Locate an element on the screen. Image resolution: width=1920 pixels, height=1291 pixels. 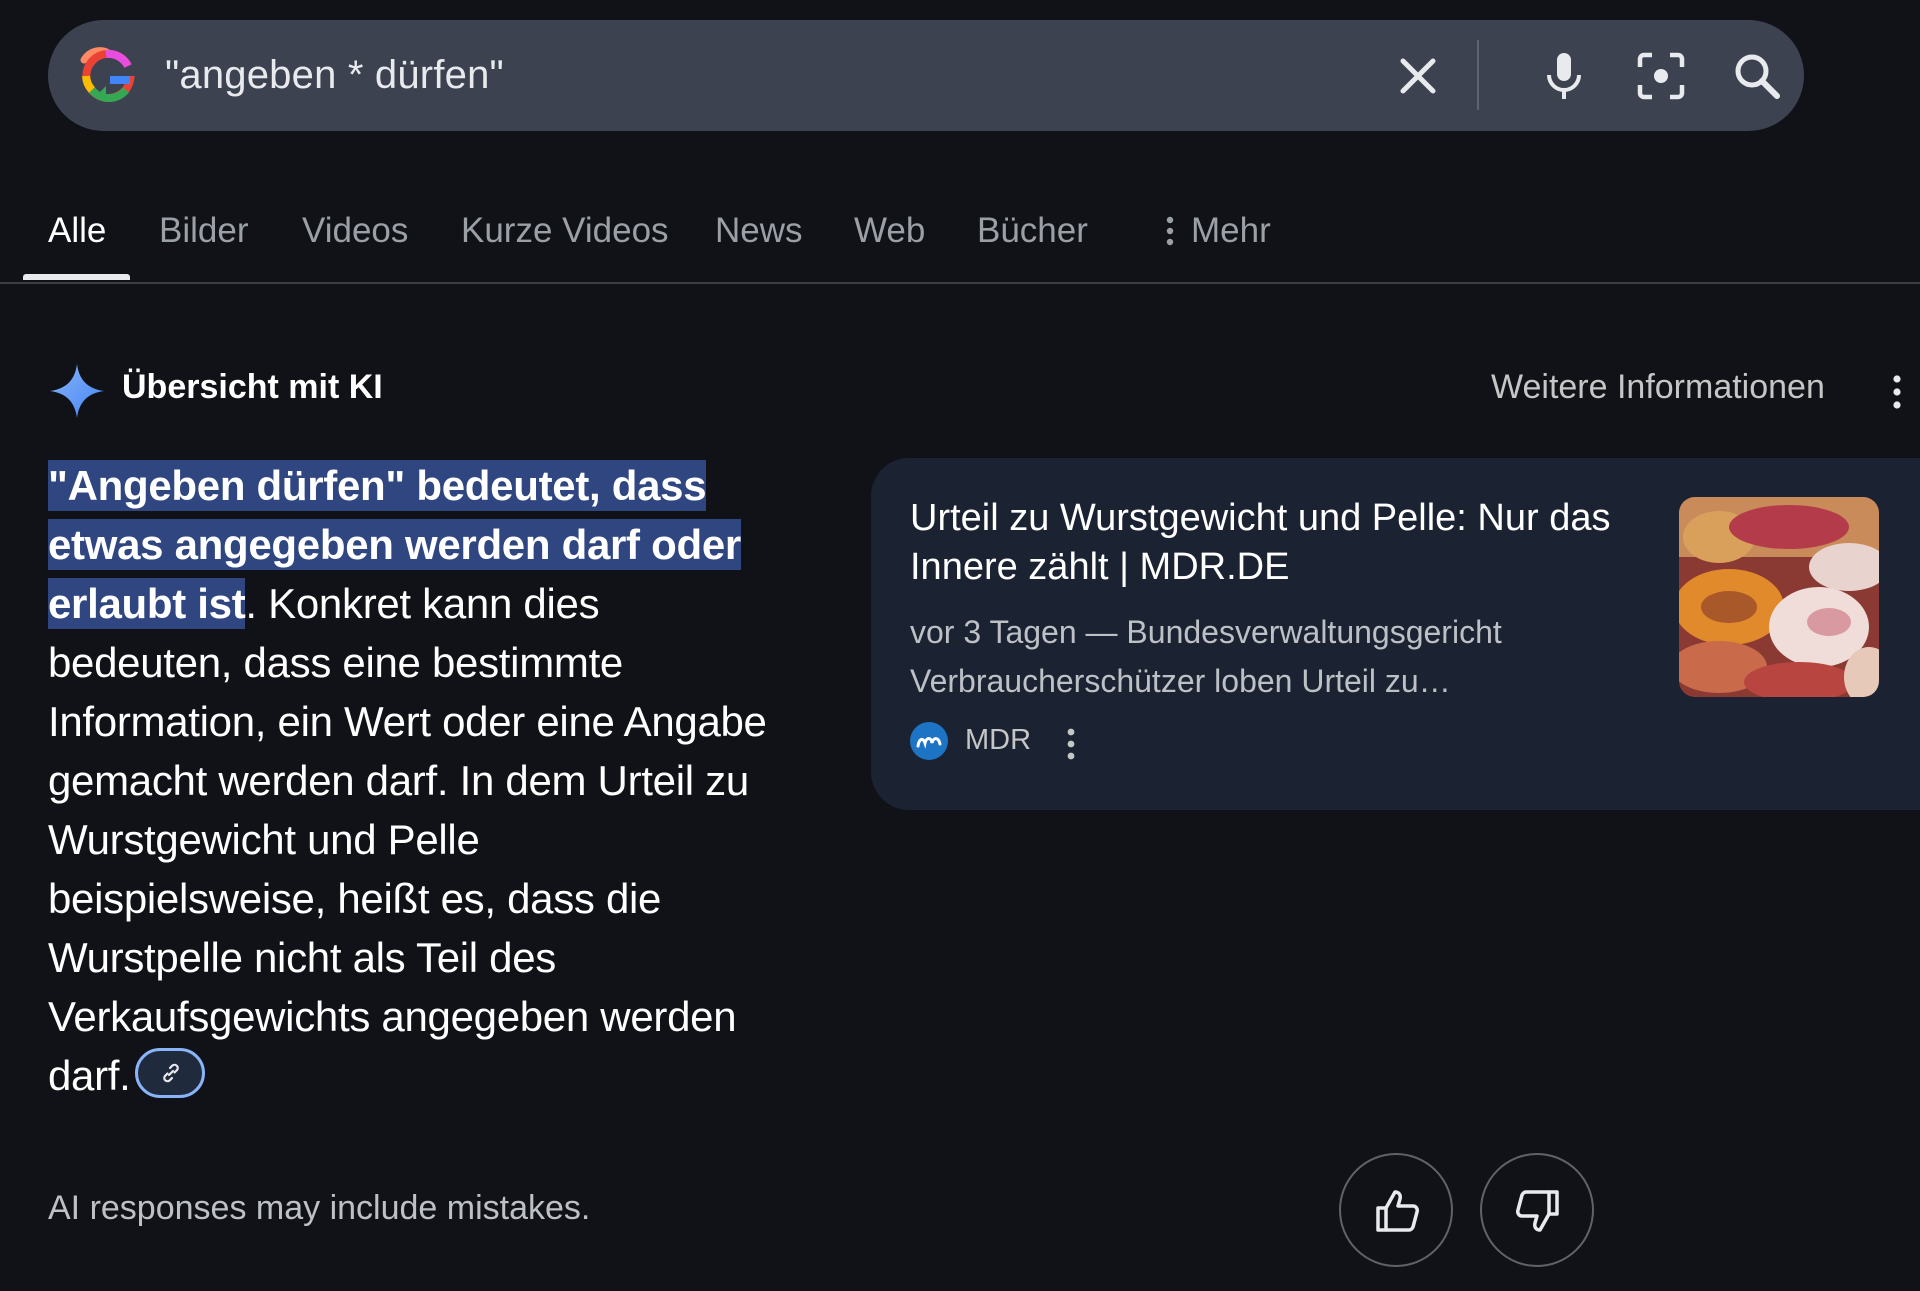
thumbs-up-icon is located at coordinates (1397, 1211).